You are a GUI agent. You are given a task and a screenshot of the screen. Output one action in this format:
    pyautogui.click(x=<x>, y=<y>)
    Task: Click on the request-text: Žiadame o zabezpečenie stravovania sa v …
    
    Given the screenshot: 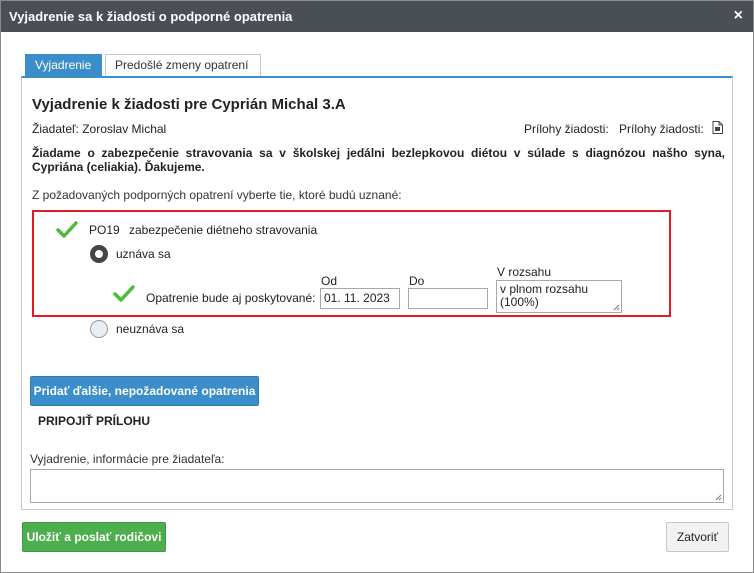 What is the action you would take?
    pyautogui.click(x=378, y=160)
    